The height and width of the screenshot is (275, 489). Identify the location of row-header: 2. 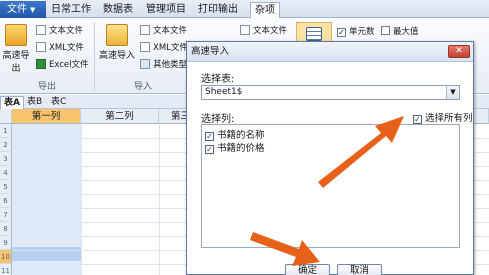
(6, 145).